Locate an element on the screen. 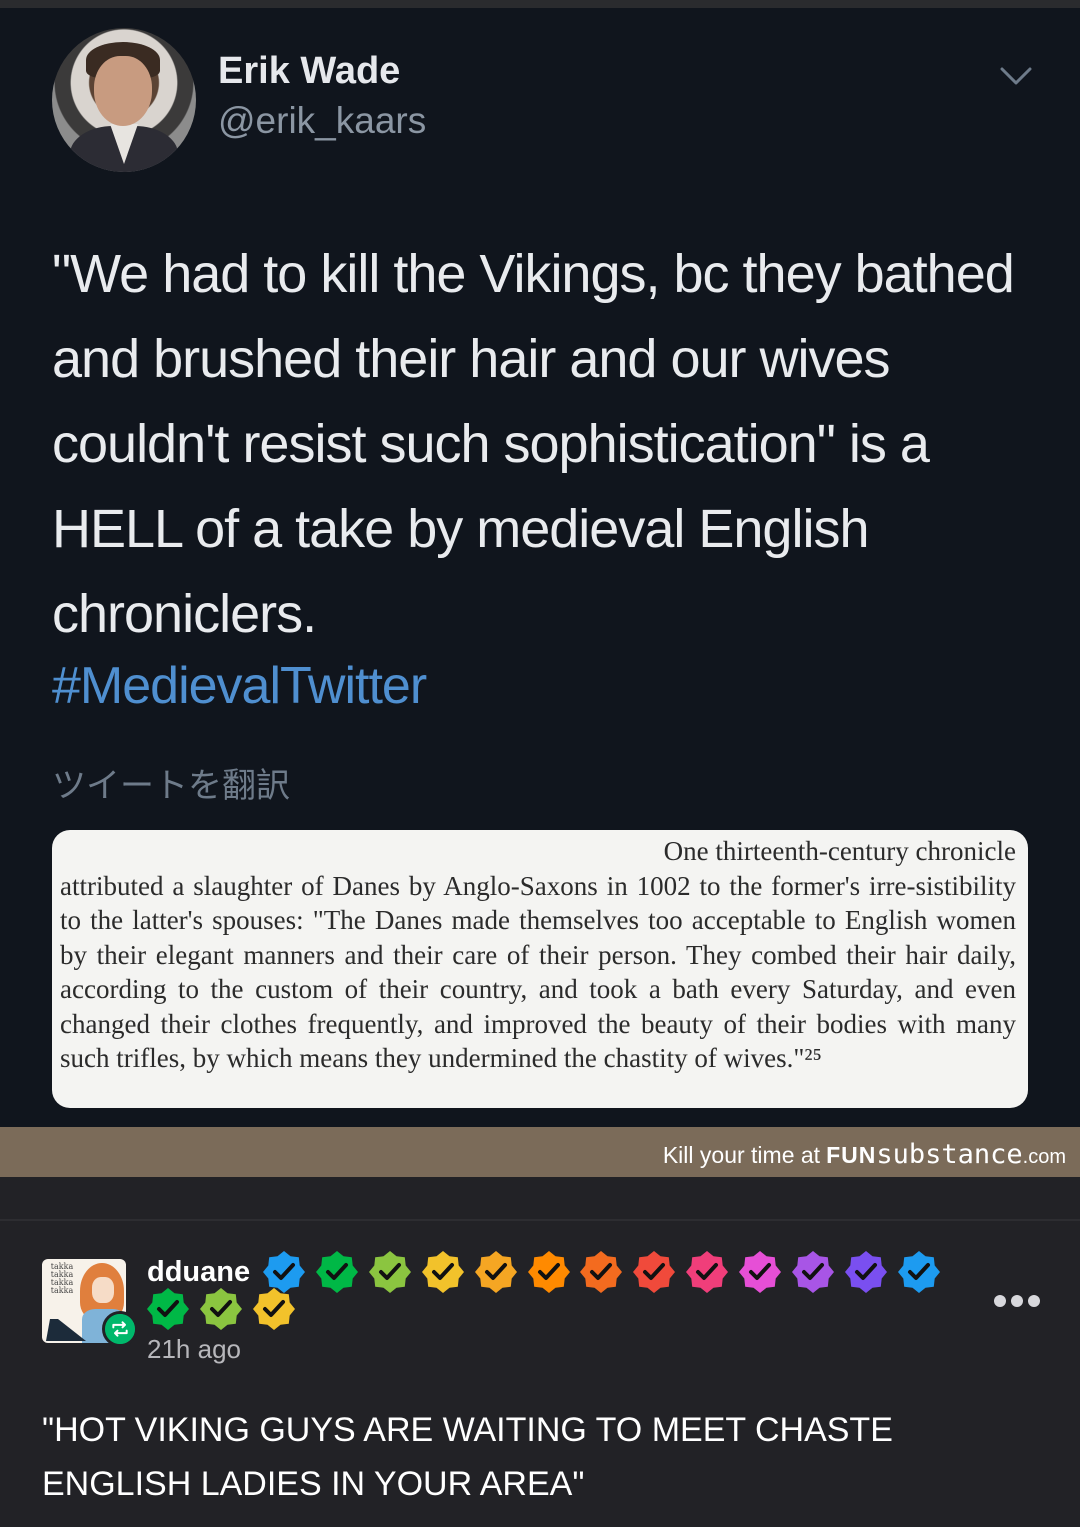 The image size is (1080, 1527). image-top-strip is located at coordinates (540, 4).